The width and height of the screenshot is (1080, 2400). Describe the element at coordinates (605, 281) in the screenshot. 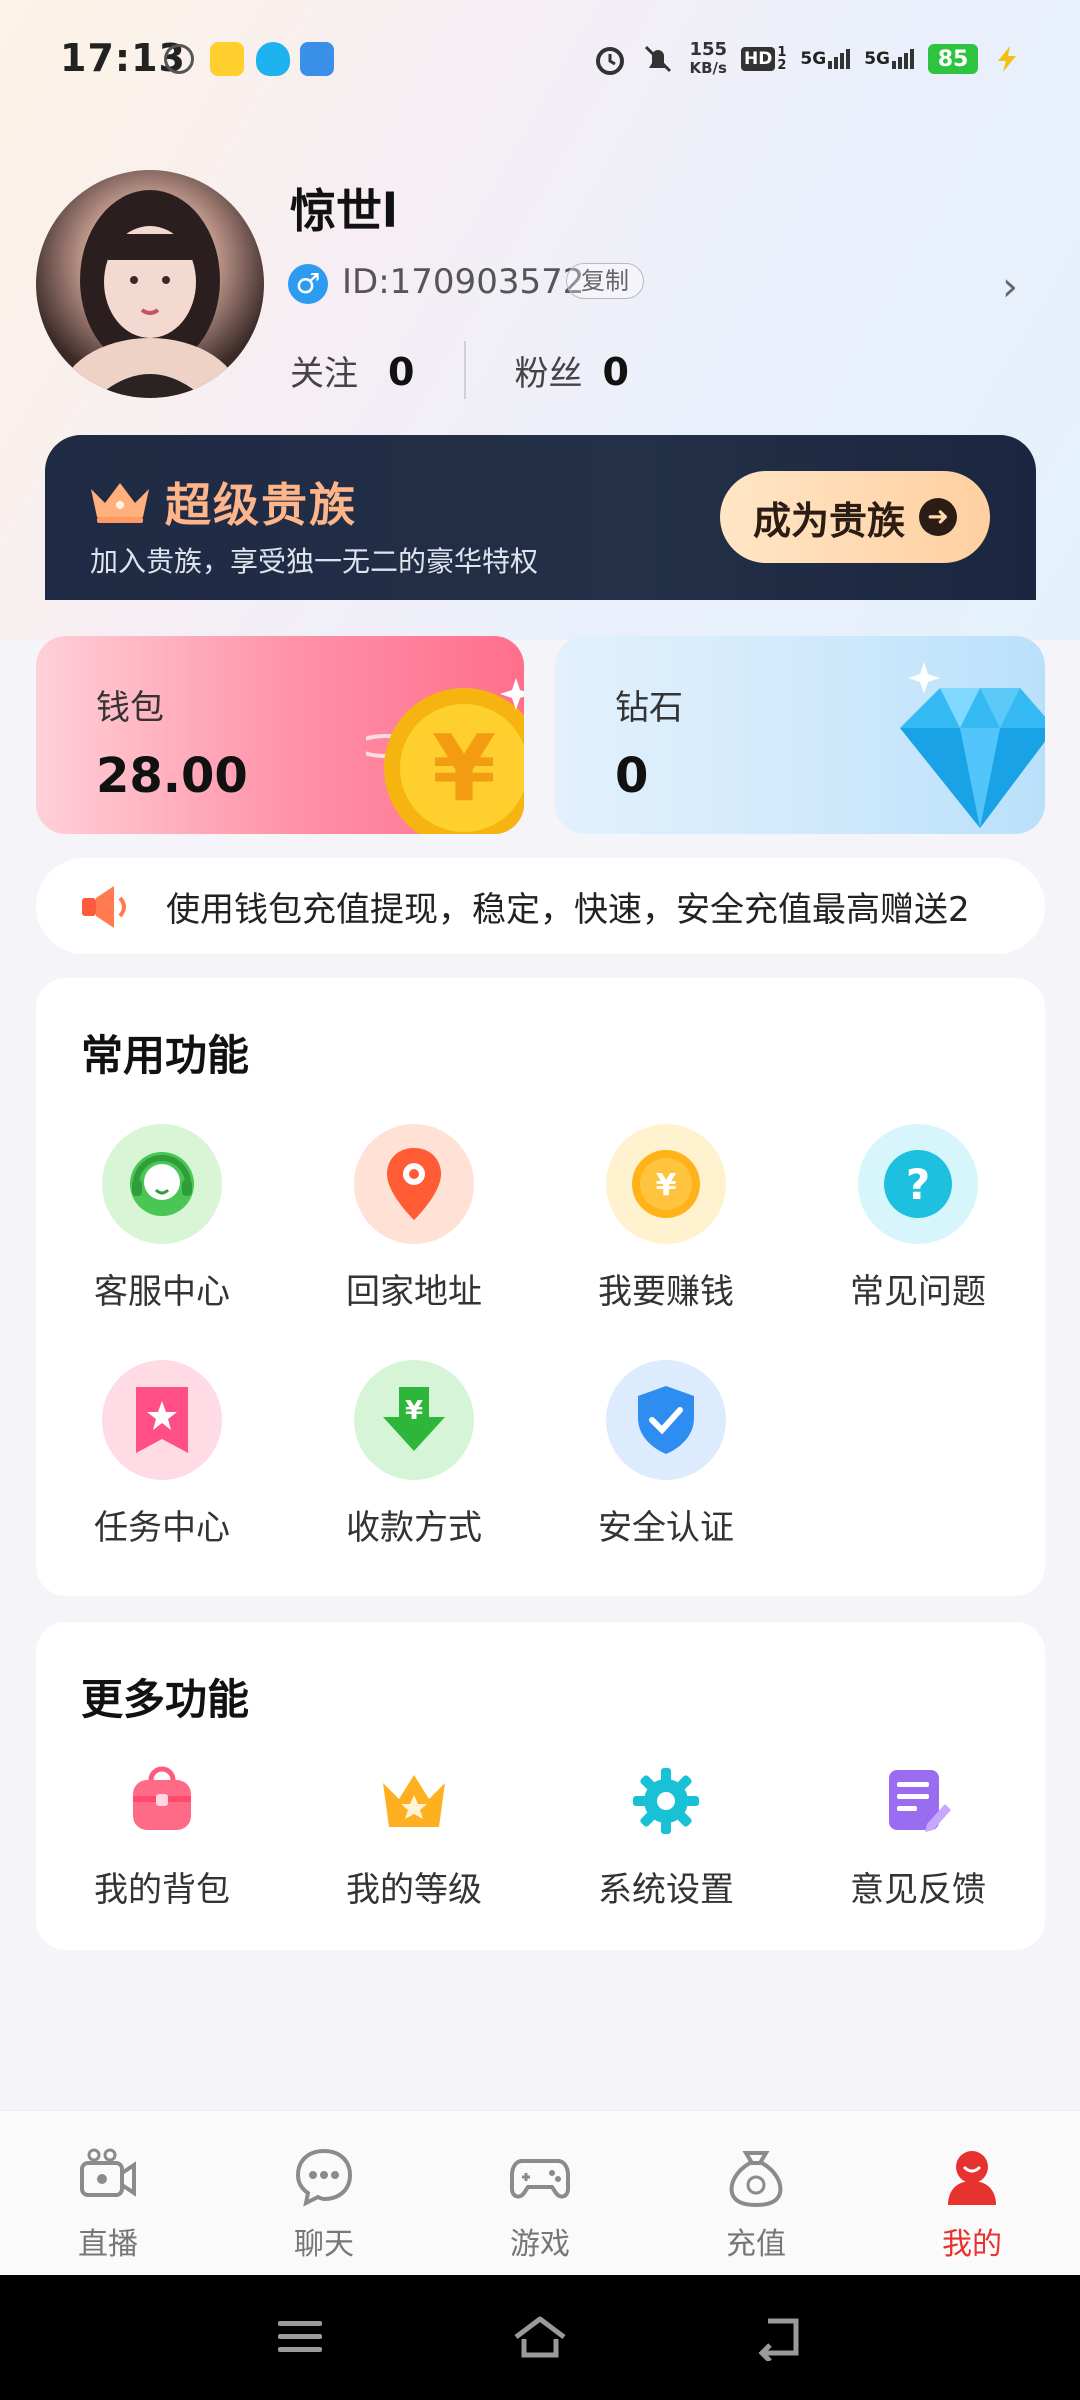

I see `copy-id-button: 复制` at that location.